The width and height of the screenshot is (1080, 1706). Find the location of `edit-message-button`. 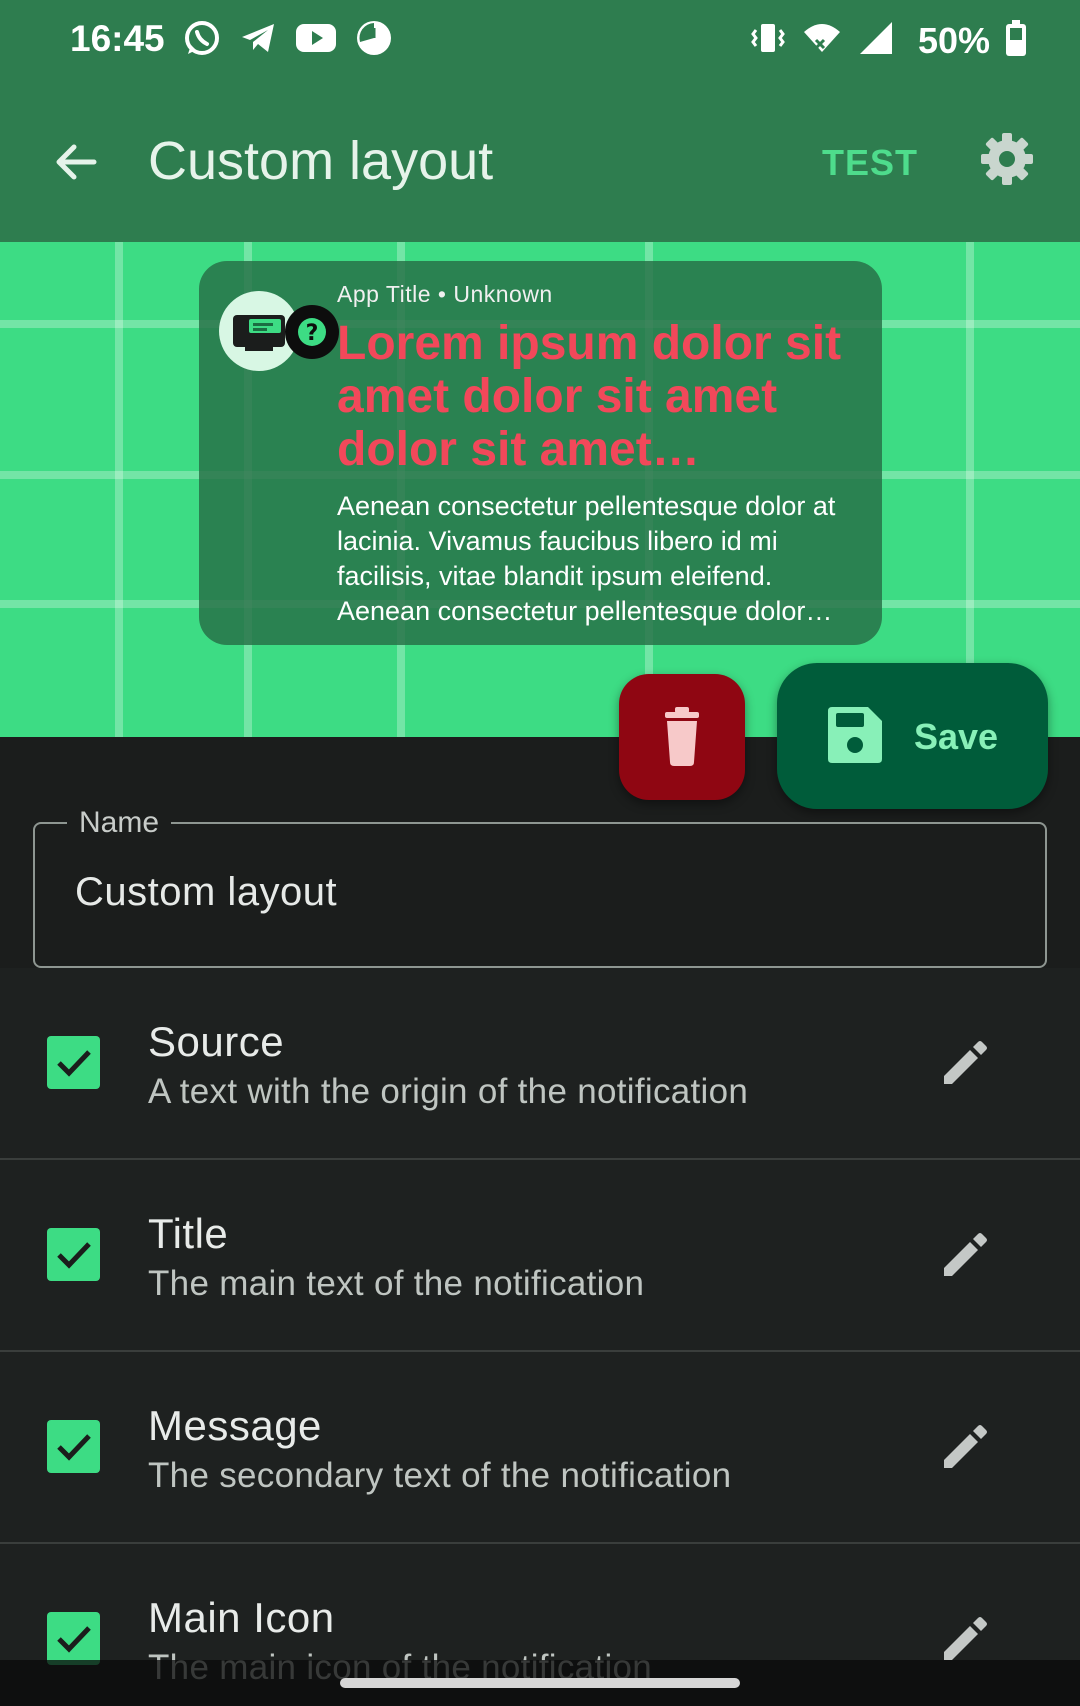

edit-message-button is located at coordinates (964, 1448).